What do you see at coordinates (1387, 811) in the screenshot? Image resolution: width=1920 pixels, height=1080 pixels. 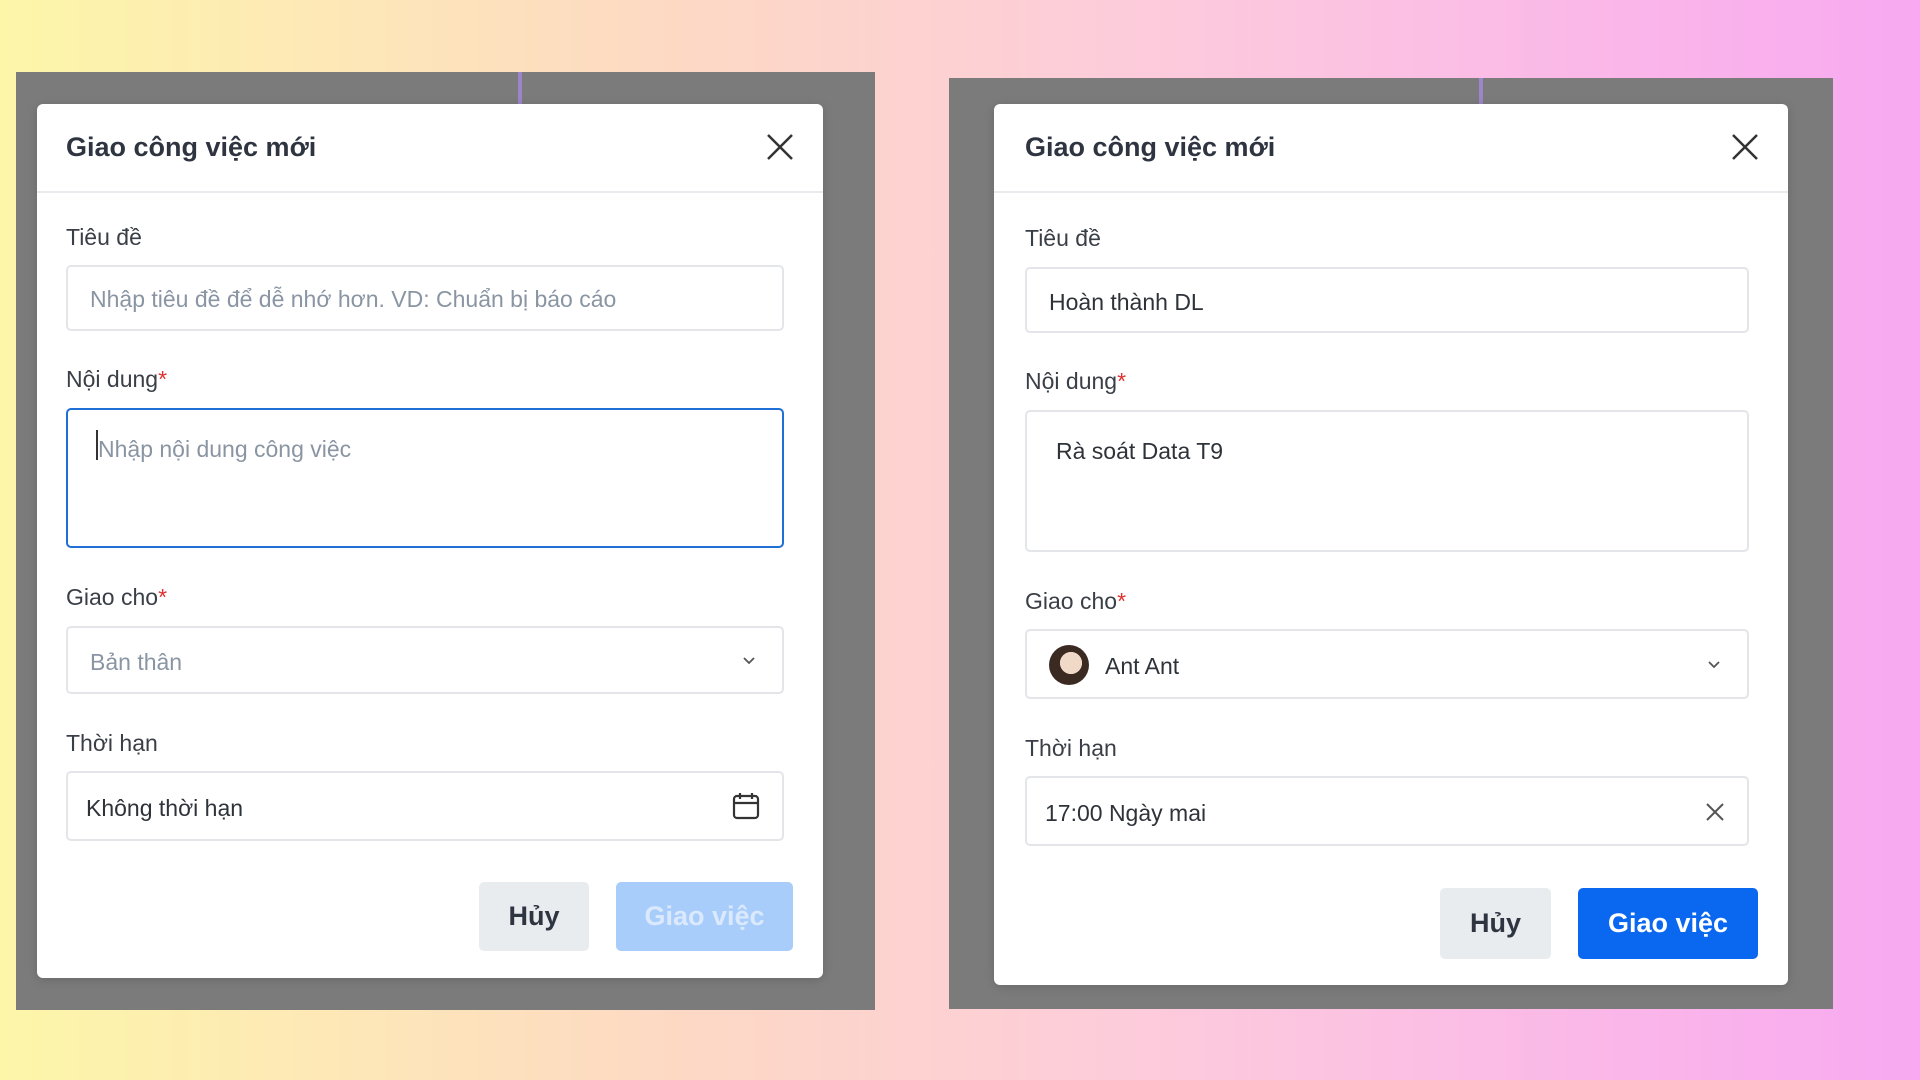 I see `deadline-picker: 17:00 Ngày mai` at bounding box center [1387, 811].